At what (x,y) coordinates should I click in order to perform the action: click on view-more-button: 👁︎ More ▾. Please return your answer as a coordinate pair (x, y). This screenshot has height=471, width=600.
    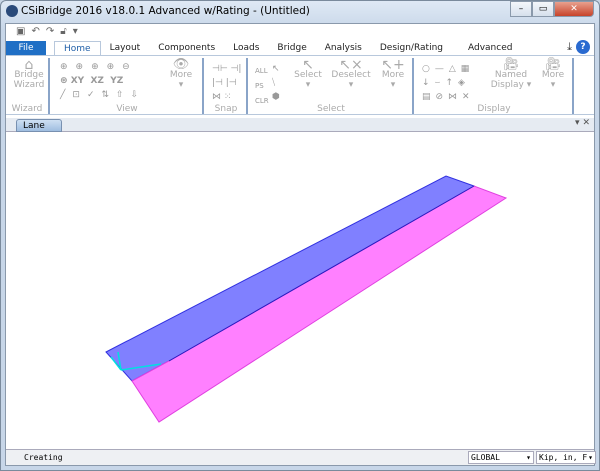
    Looking at the image, I should click on (181, 73).